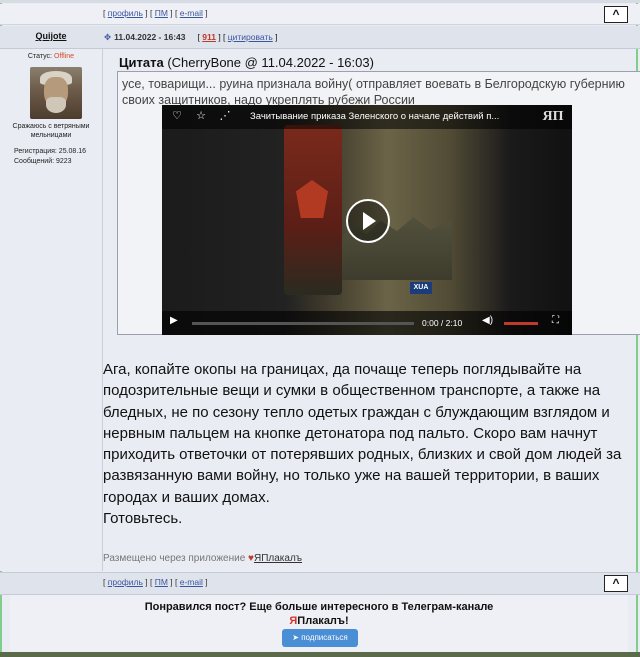 The height and width of the screenshot is (657, 640). I want to click on posted-via: Размещено через приложение ♥ЯПлакалъ, so click(202, 558).